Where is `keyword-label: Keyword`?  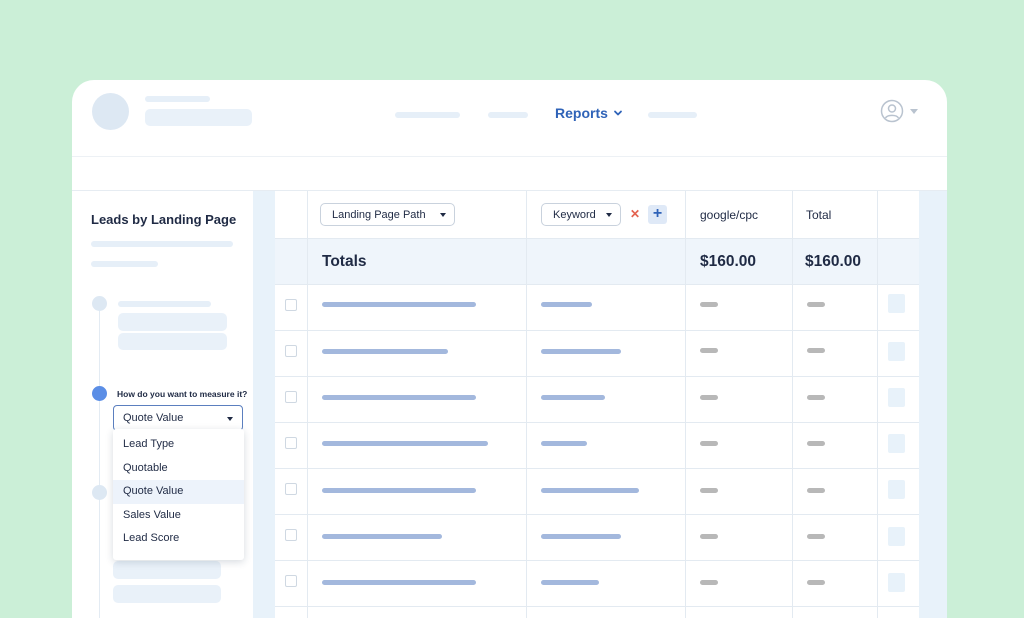 keyword-label: Keyword is located at coordinates (574, 214).